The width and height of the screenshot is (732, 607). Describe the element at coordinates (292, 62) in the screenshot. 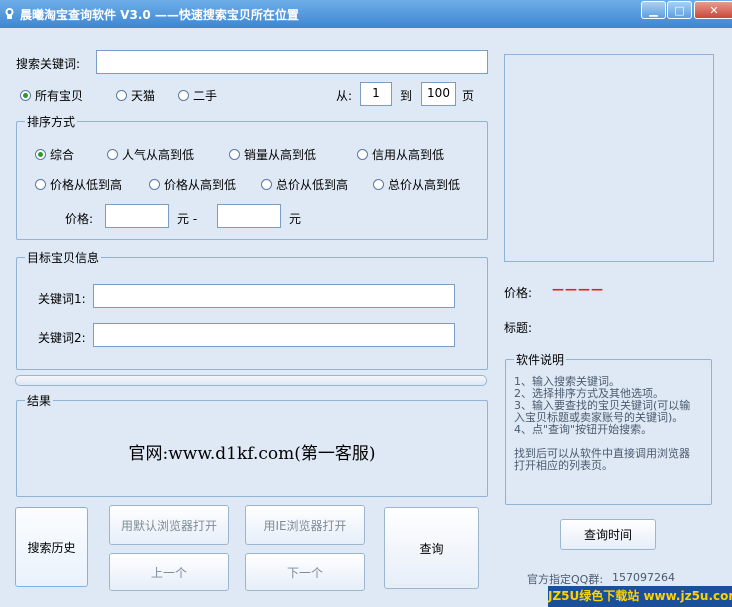

I see `search-keyword-input` at that location.